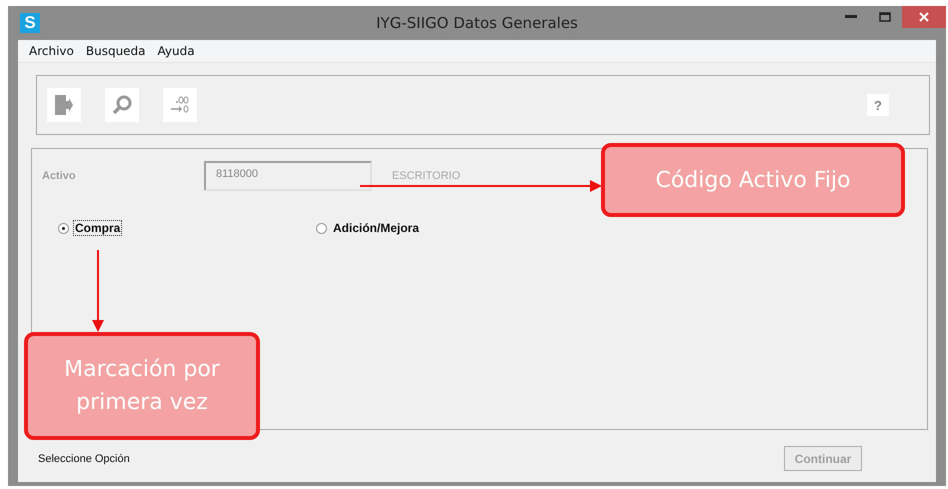 The height and width of the screenshot is (489, 948). I want to click on close-icon, so click(924, 17).